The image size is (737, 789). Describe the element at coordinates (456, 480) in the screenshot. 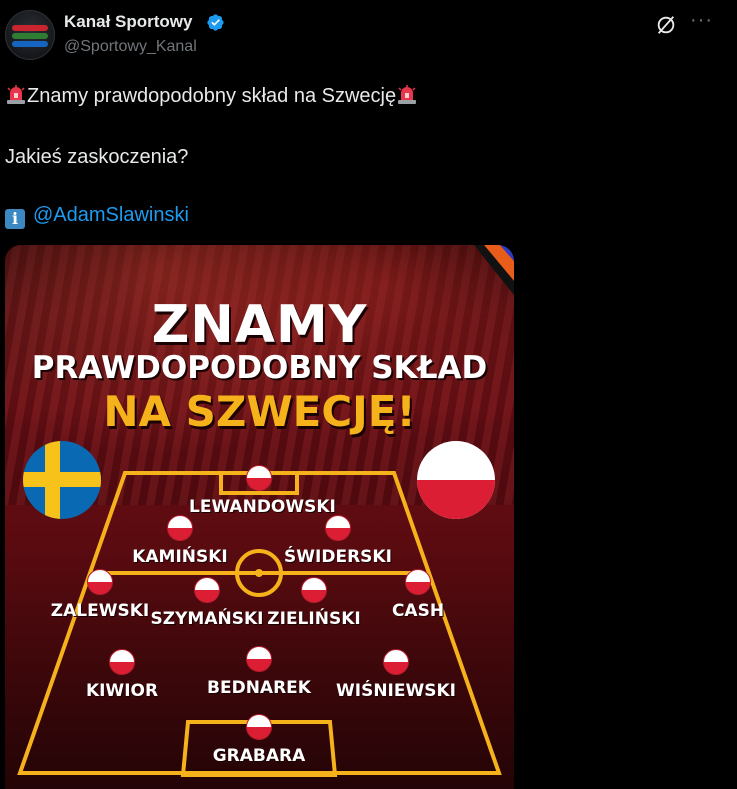

I see `poland-flag` at that location.